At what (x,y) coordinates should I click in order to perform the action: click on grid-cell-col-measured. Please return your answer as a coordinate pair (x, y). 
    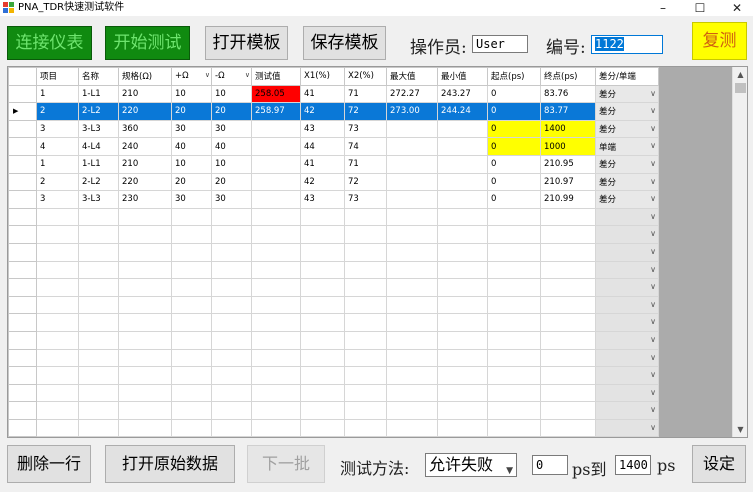
    Looking at the image, I should click on (276, 146).